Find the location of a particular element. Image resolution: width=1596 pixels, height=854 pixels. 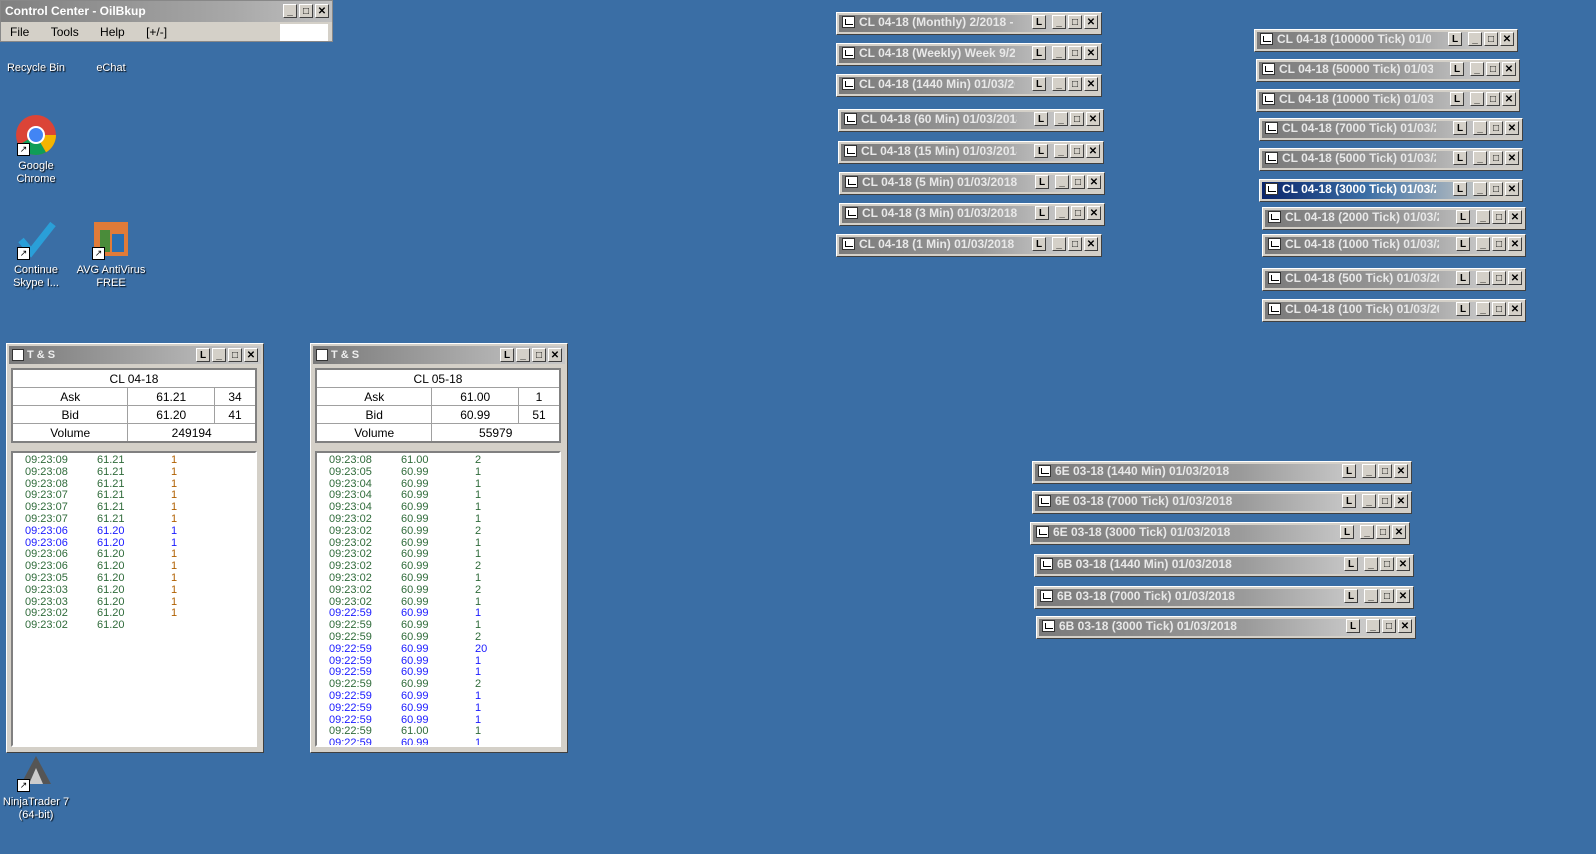

chart-window-bar: 6B 03-18 (7000 Tick) 01/03/2018 L _ □ ✕ is located at coordinates (1224, 597).